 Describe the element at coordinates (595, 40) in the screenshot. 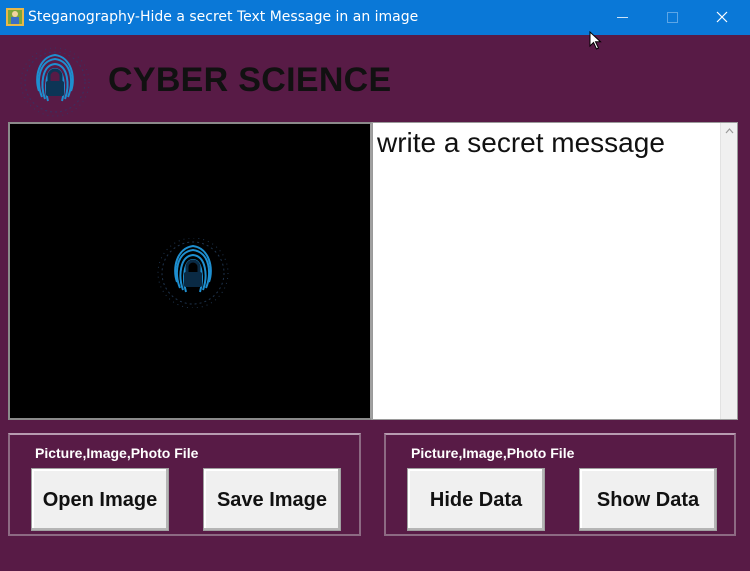

I see `mouse-cursor-icon` at that location.